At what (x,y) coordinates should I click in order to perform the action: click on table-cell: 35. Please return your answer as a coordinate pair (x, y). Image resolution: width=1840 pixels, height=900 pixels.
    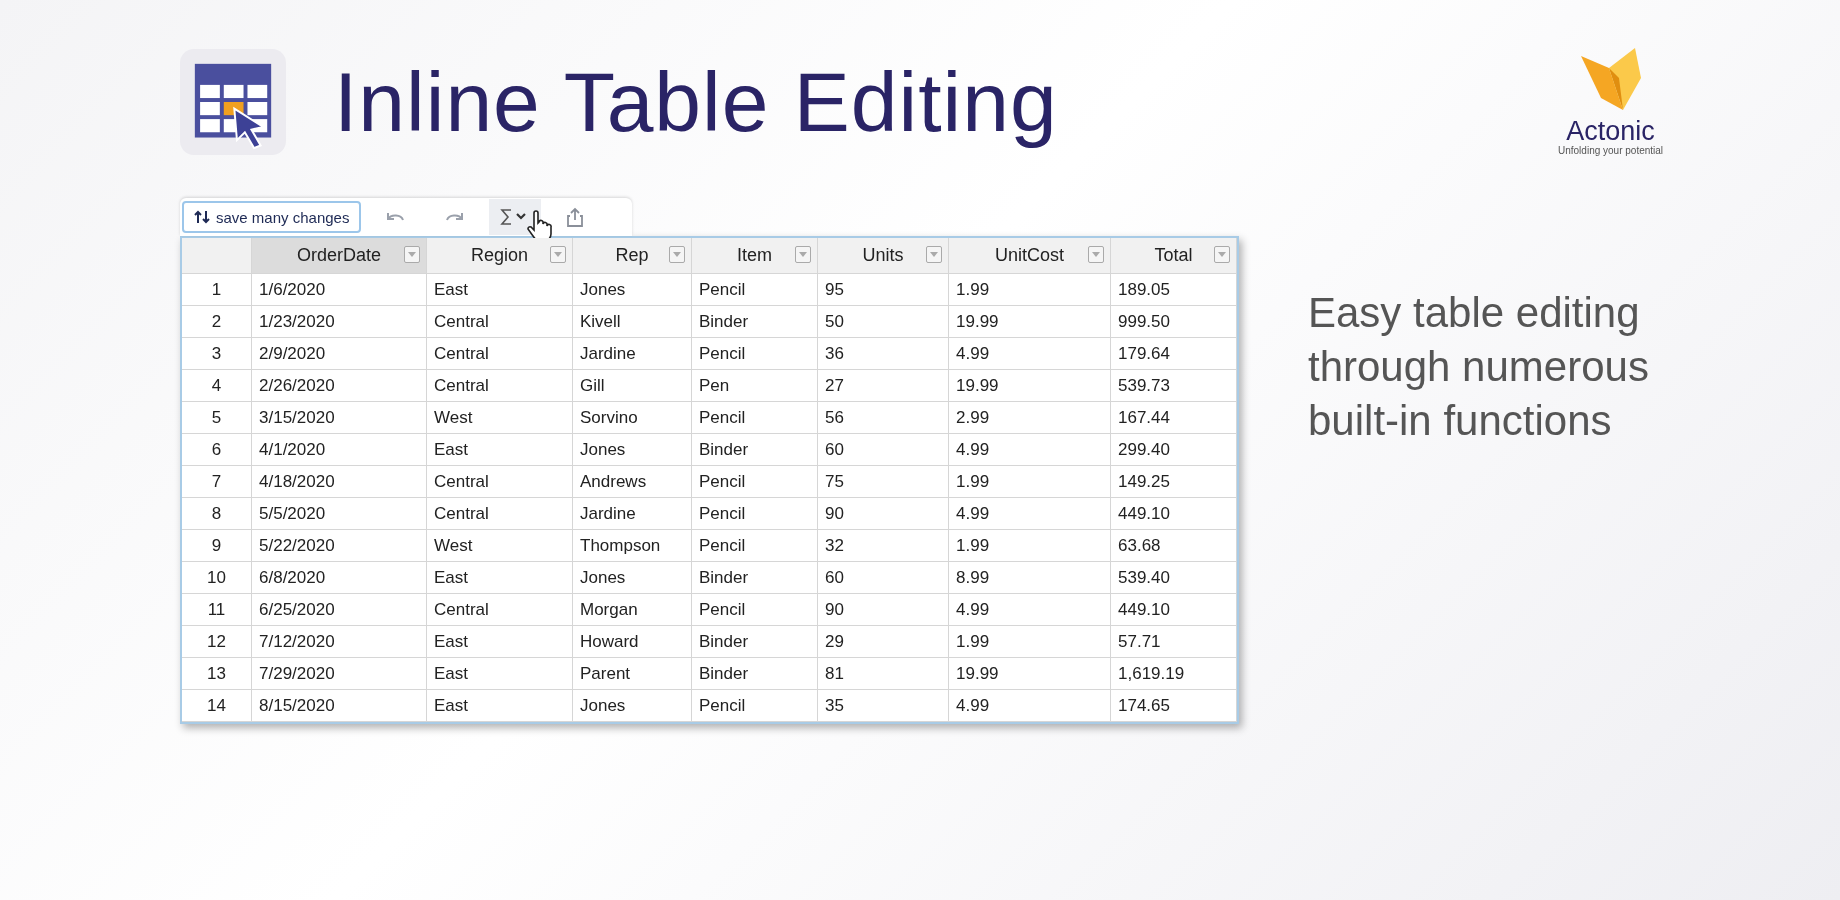
    Looking at the image, I should click on (883, 706).